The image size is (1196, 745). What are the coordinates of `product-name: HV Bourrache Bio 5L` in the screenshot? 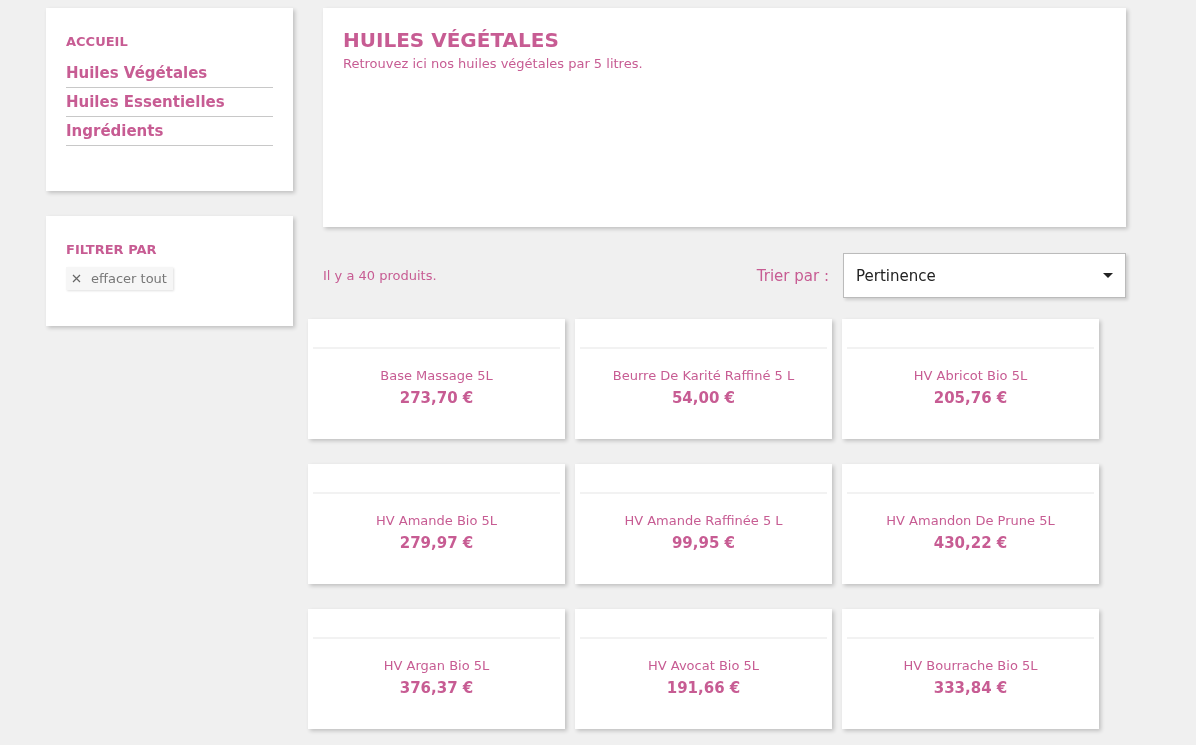 It's located at (970, 665).